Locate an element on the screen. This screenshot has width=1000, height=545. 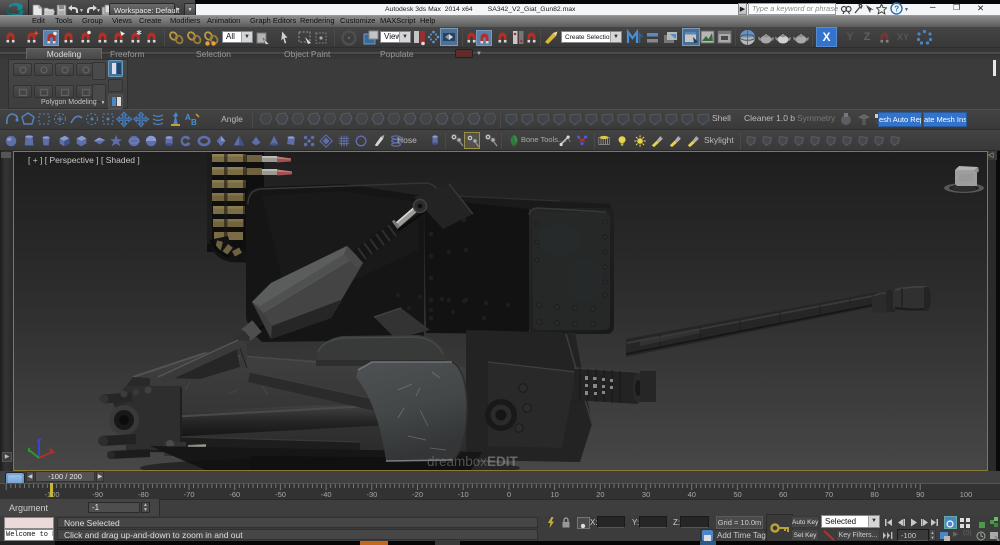
svg-text: 0 is located at coordinates (509, 494).